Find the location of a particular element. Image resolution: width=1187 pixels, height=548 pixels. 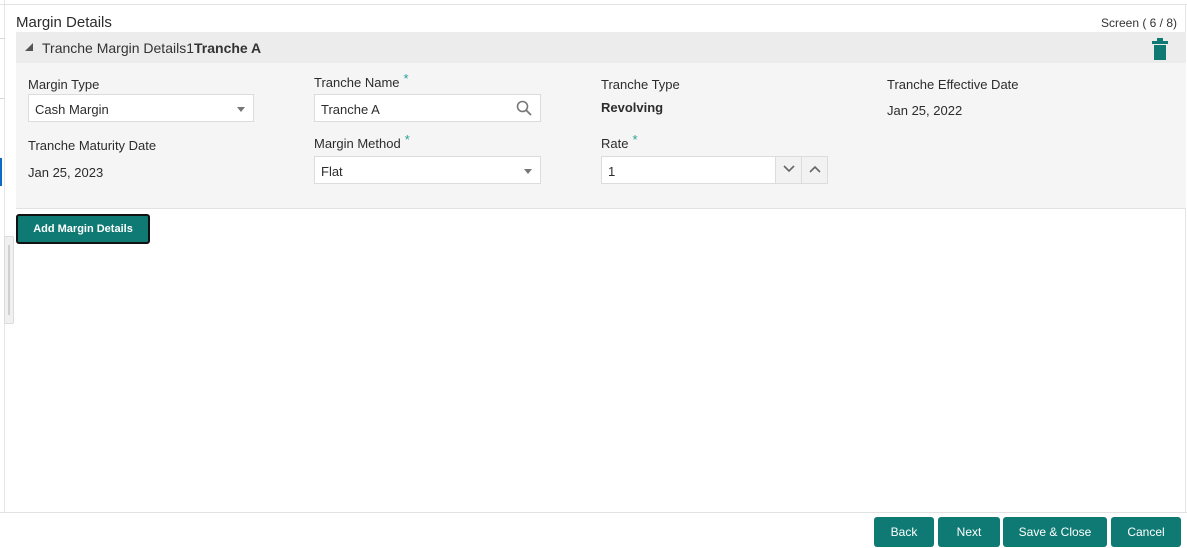

section-header: Tranche Margin Details1Tranche A is located at coordinates (601, 47).